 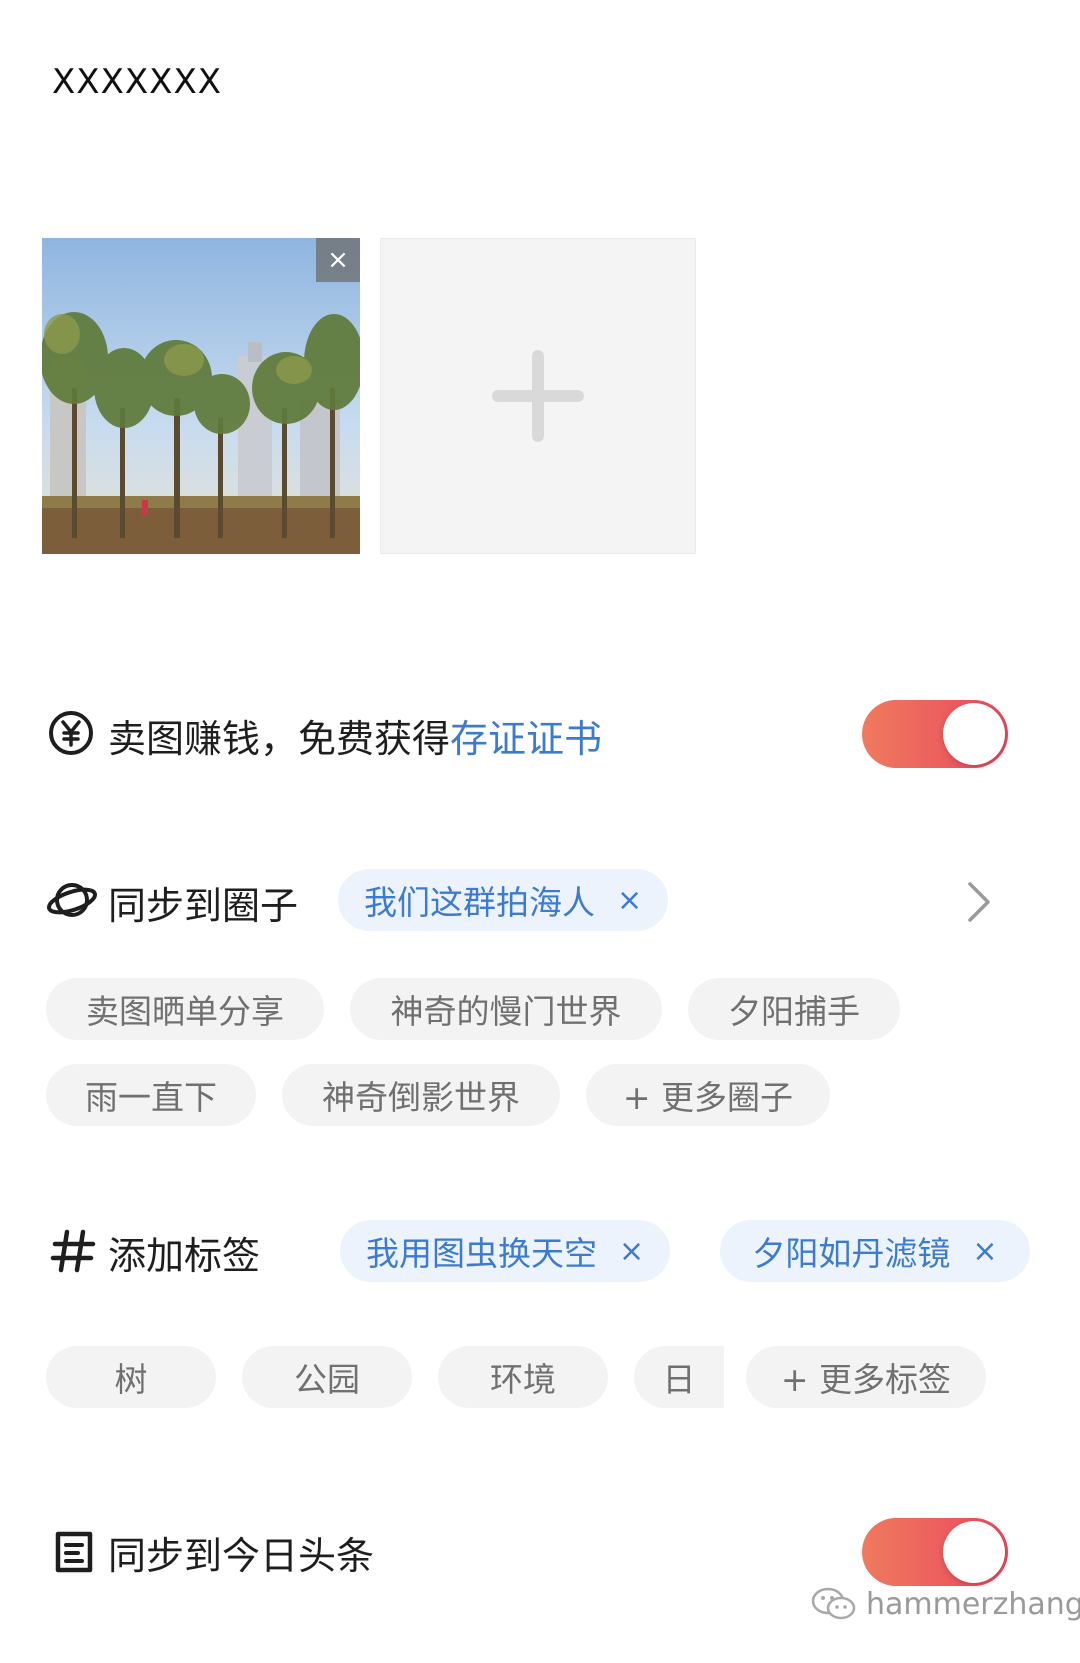 What do you see at coordinates (327, 1377) in the screenshot?
I see `tag-suggestion-chip: 公园` at bounding box center [327, 1377].